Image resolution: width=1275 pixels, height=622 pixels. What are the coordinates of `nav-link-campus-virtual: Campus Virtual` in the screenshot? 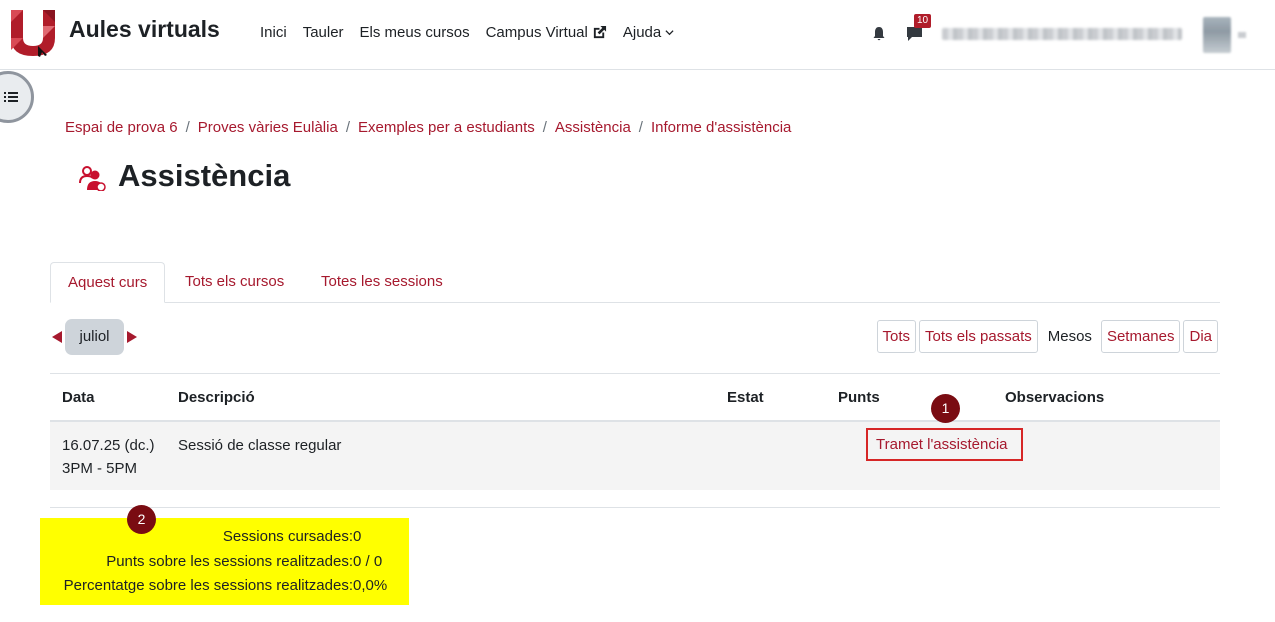 It's located at (546, 32).